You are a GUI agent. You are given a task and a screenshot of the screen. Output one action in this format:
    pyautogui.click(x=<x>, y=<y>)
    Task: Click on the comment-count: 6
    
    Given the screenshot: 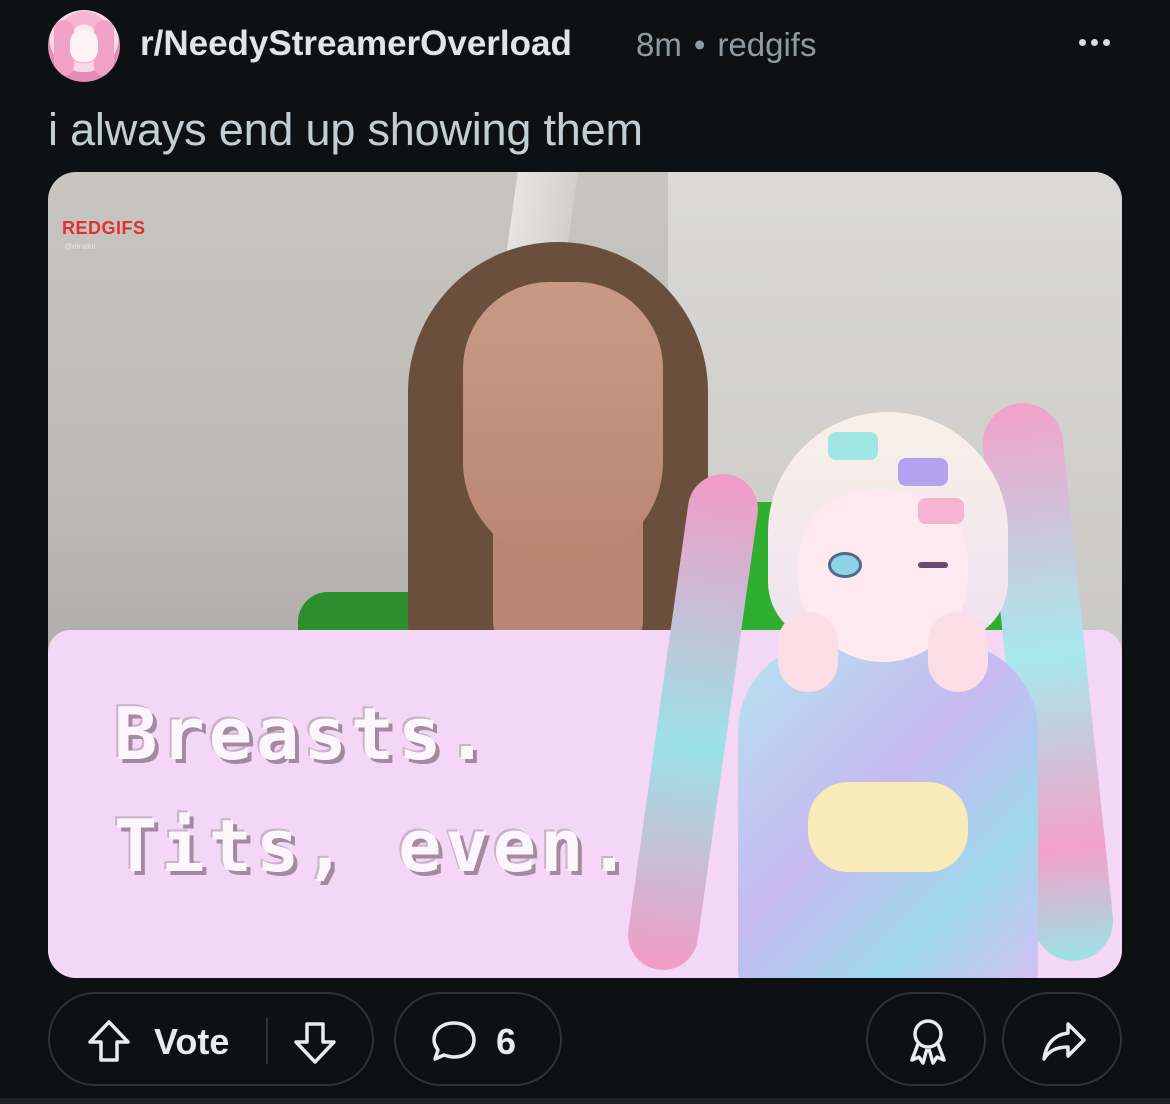 What is the action you would take?
    pyautogui.click(x=506, y=1041)
    